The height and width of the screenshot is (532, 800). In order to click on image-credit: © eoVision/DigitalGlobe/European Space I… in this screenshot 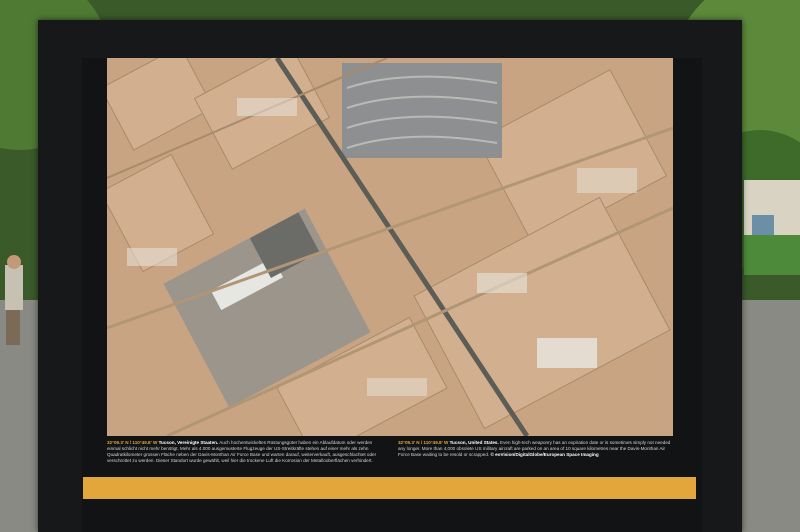, I will do `click(544, 454)`.